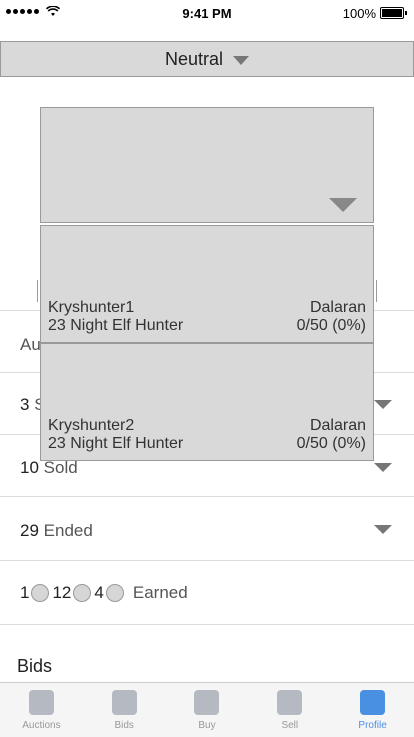  What do you see at coordinates (290, 702) in the screenshot?
I see `sell-icon` at bounding box center [290, 702].